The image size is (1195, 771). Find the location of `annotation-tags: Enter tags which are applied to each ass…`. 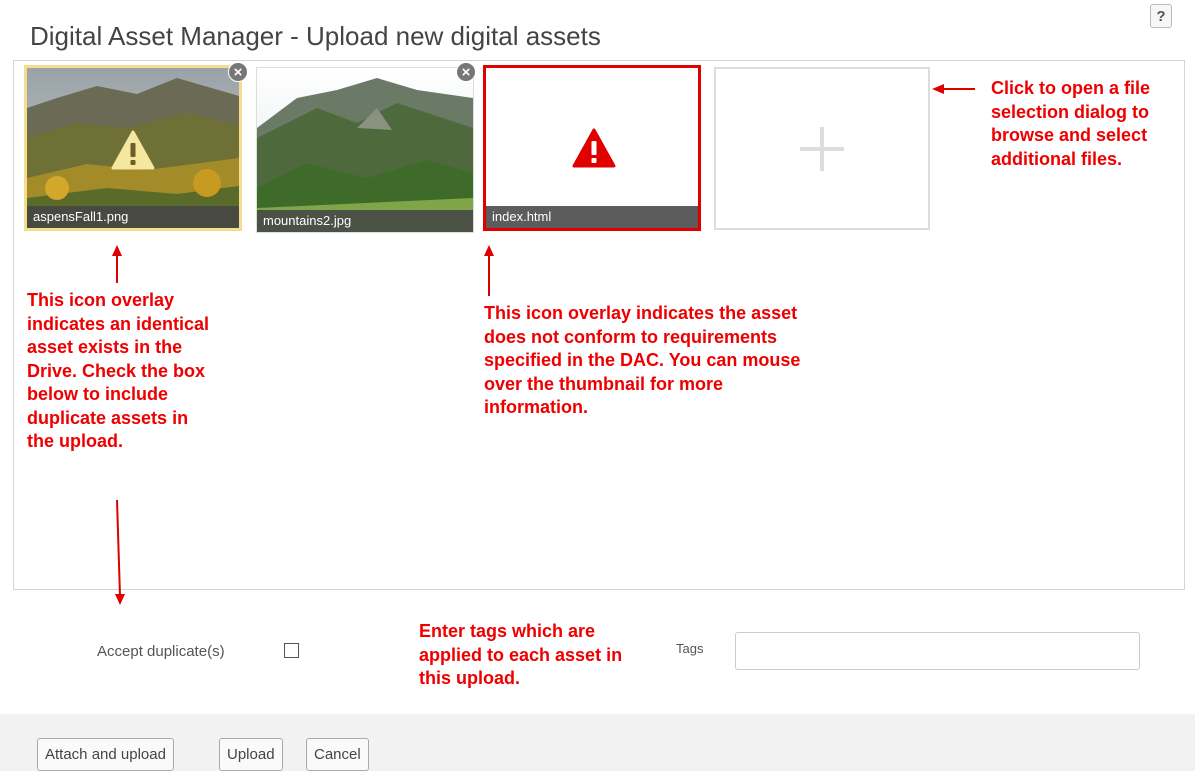

annotation-tags: Enter tags which are applied to each ass… is located at coordinates (521, 654).